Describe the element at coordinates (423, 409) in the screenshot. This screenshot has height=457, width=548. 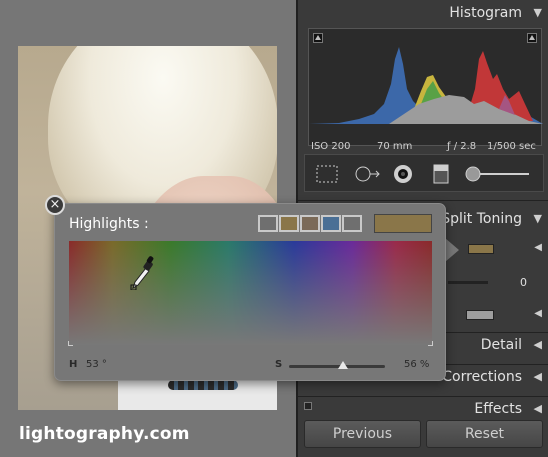
I see `effects-panel-header: Effects ◀` at that location.